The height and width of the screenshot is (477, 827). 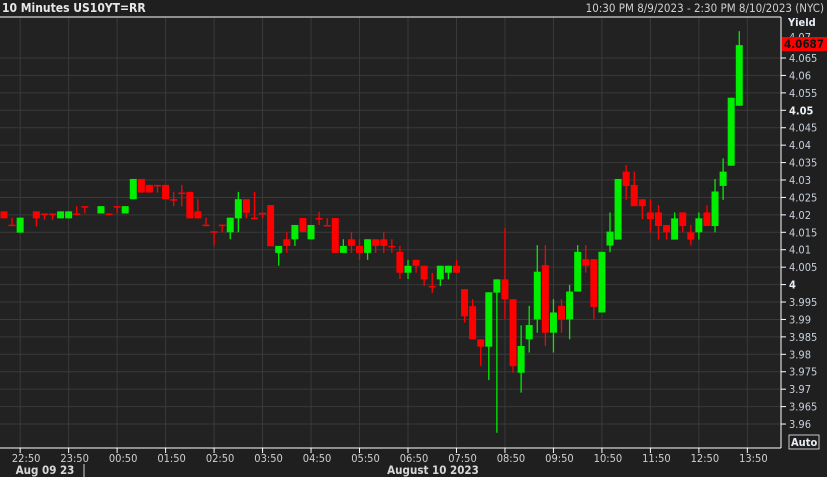 I want to click on x-tick-label: 13:50, so click(x=753, y=458).